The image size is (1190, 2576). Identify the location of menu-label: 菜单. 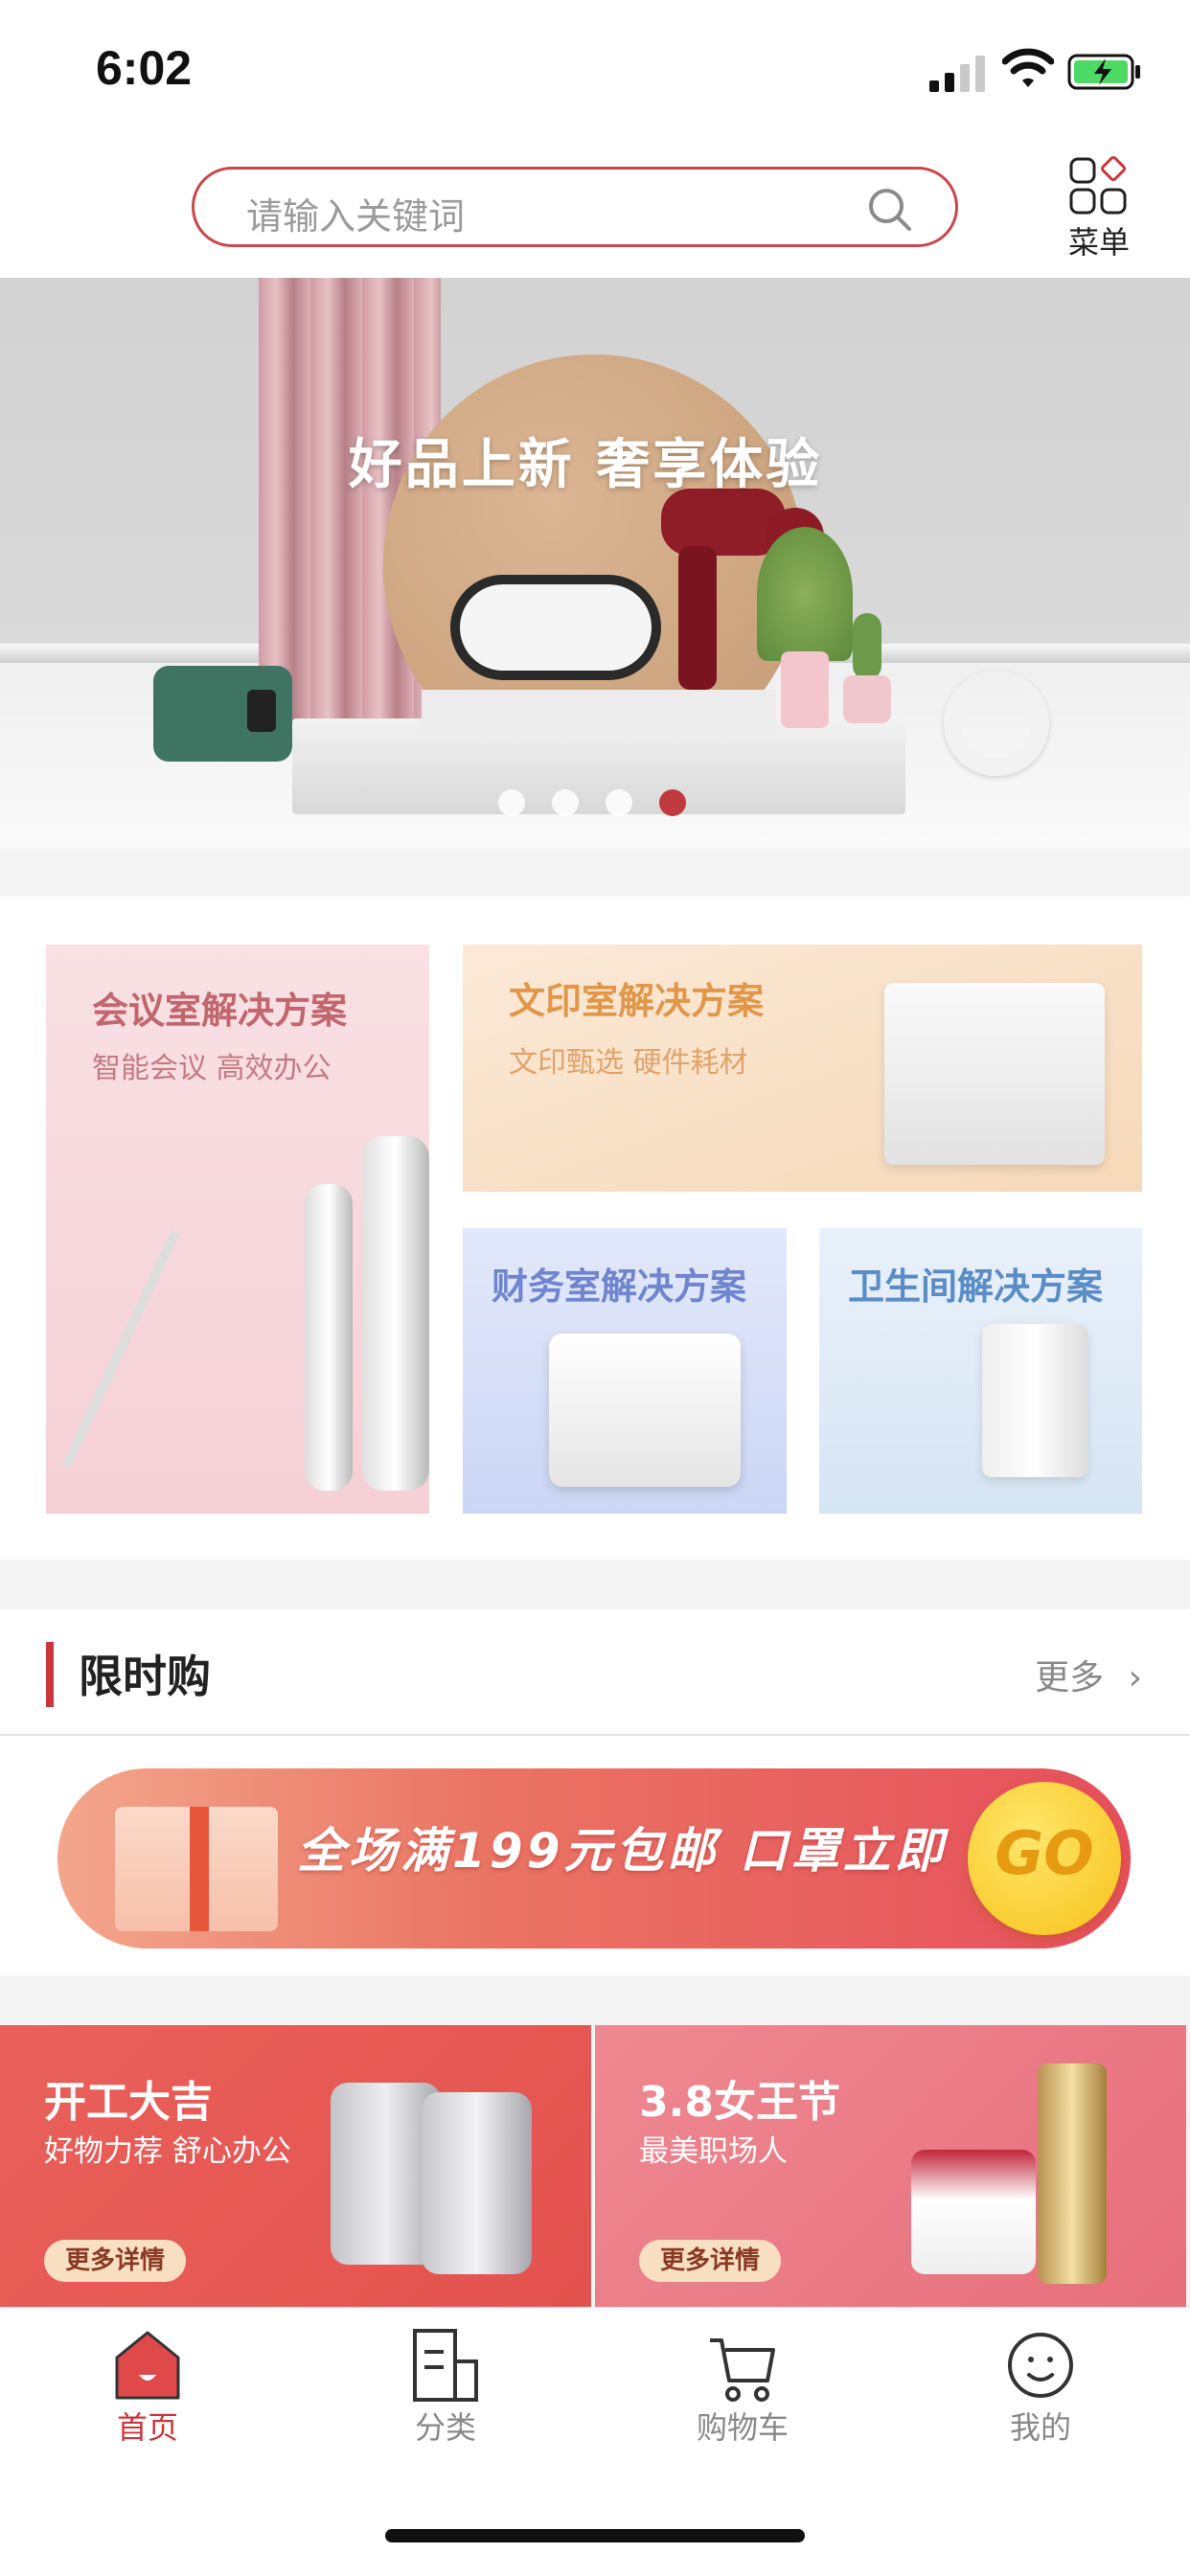
(1099, 242).